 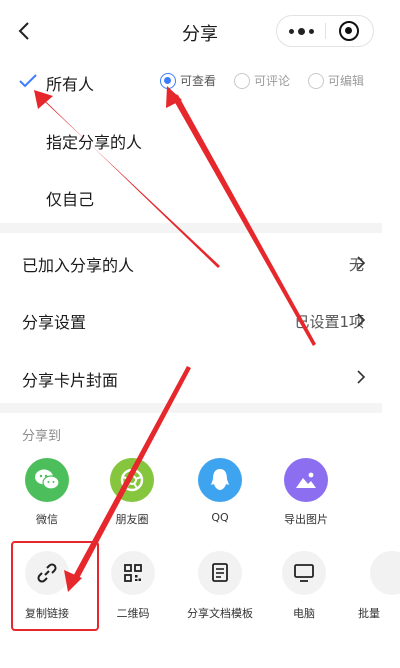 I want to click on close-program-button, so click(x=349, y=31).